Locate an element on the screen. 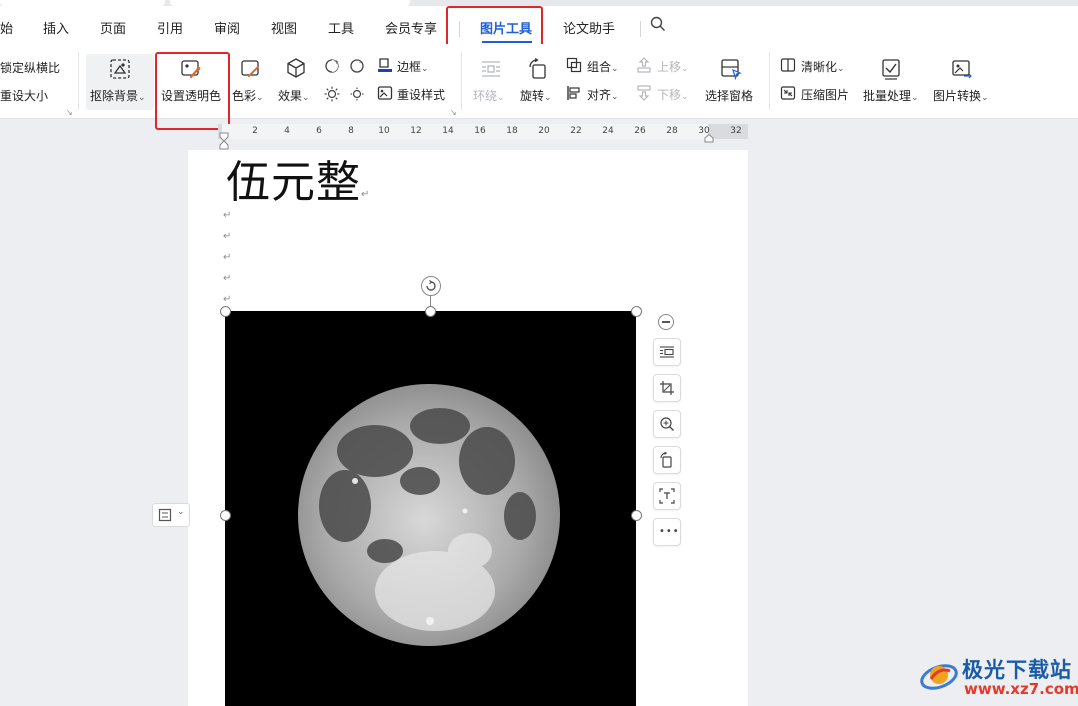 The width and height of the screenshot is (1078, 706). resize-handle-right is located at coordinates (636, 515).